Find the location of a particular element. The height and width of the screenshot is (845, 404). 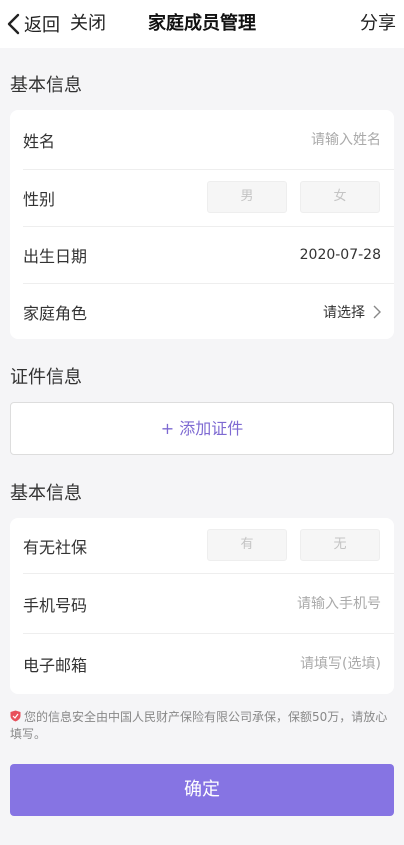

name-label: 姓名 is located at coordinates (39, 141).